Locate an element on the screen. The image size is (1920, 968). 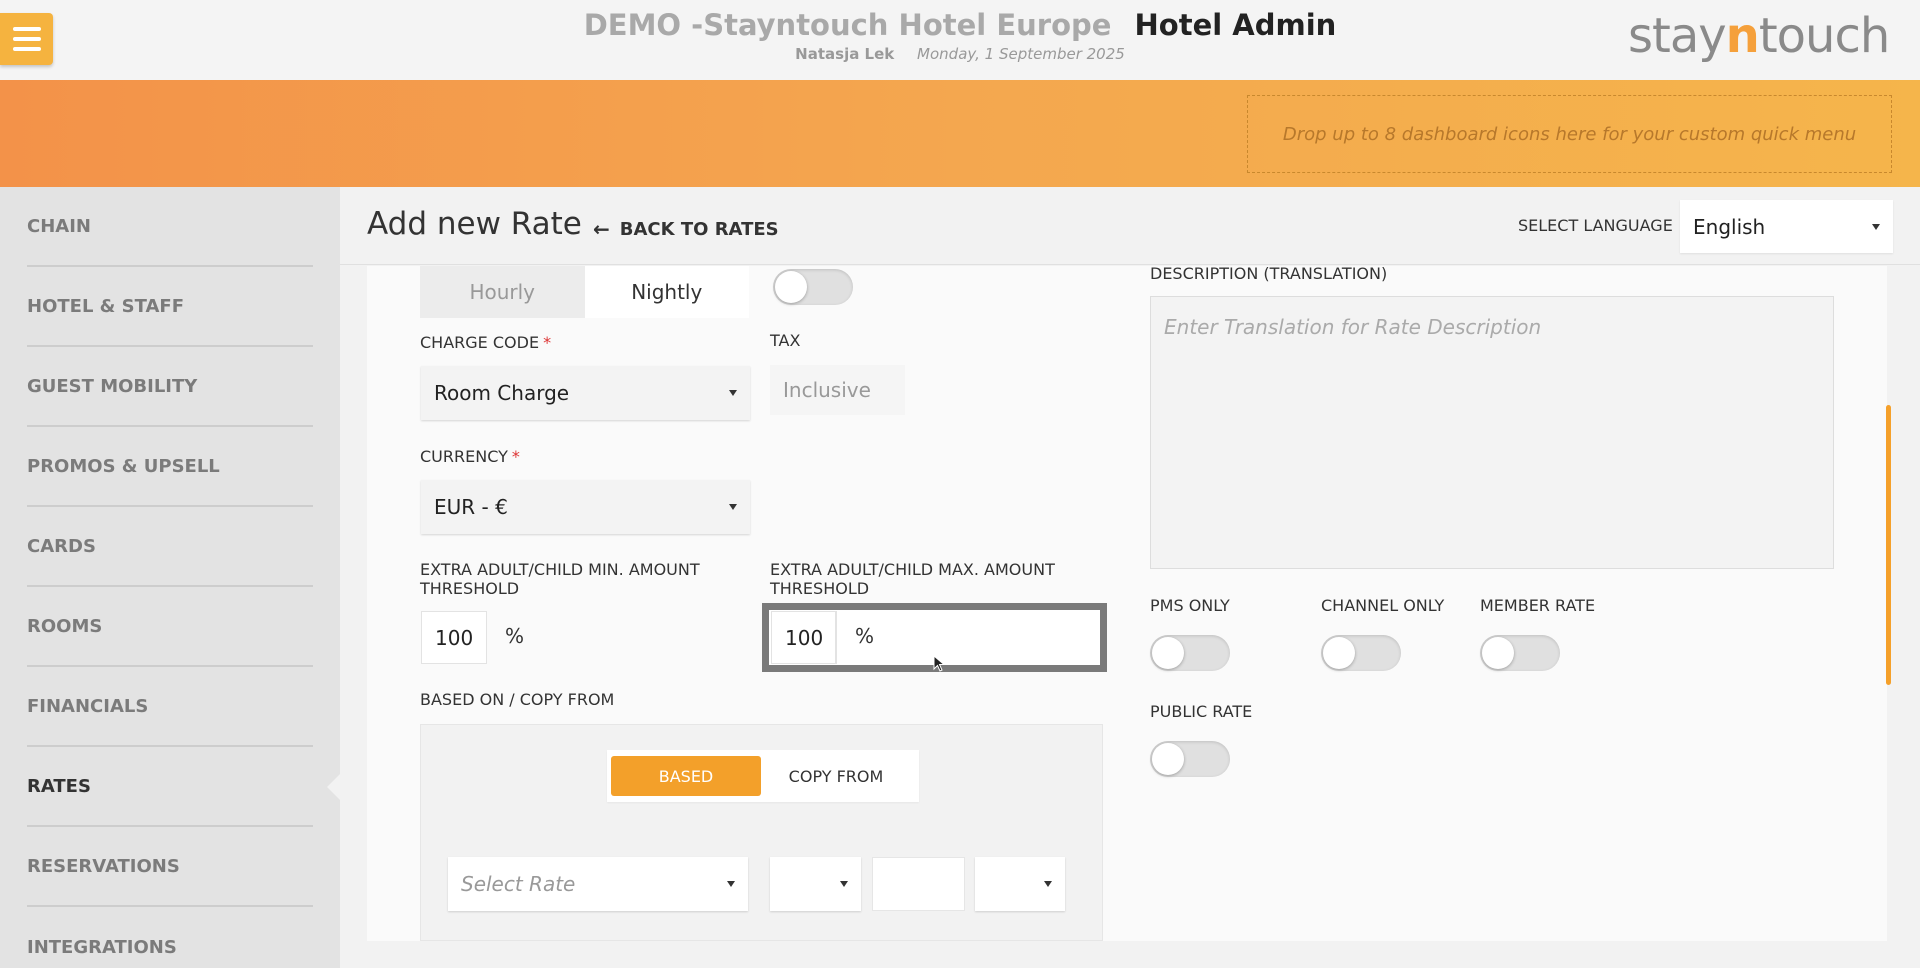
period-option-nightly: Nightly is located at coordinates (666, 292).